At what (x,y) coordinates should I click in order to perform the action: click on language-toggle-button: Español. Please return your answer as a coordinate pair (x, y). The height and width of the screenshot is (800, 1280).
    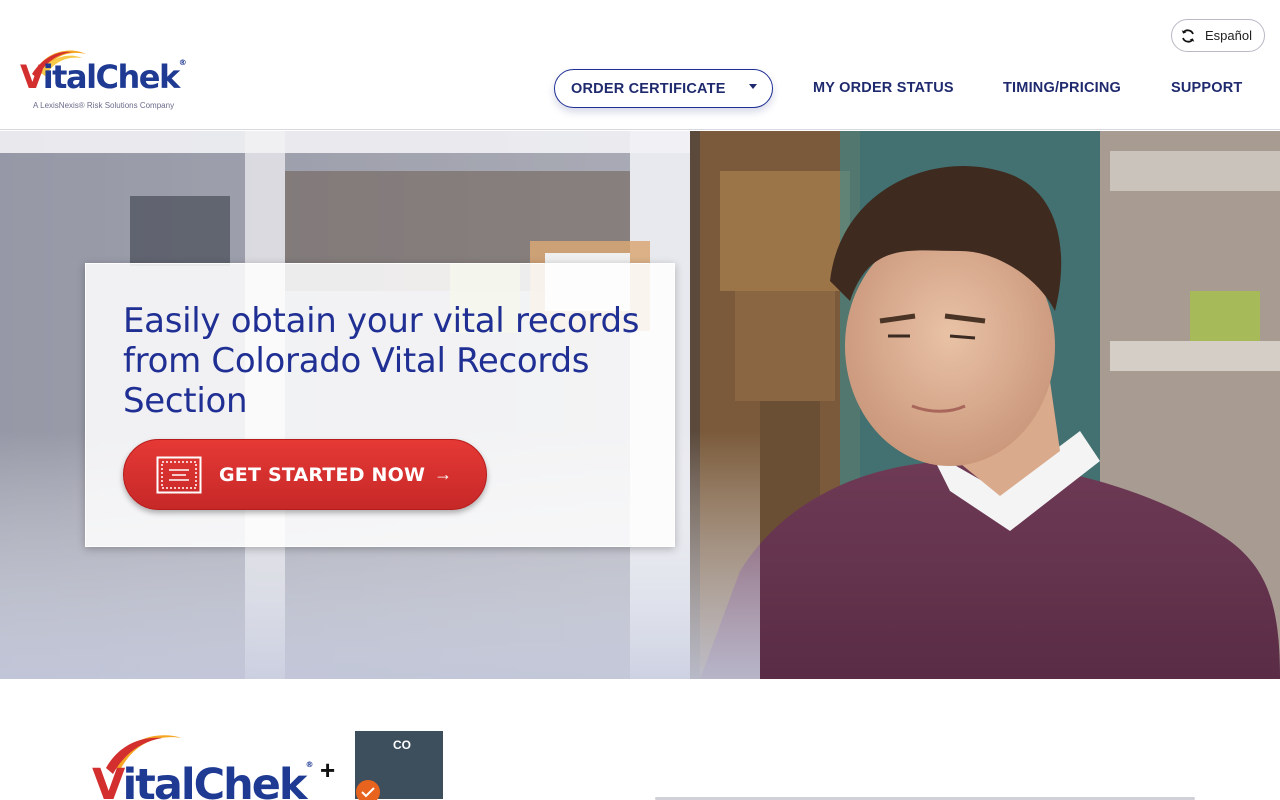
    Looking at the image, I should click on (1218, 35).